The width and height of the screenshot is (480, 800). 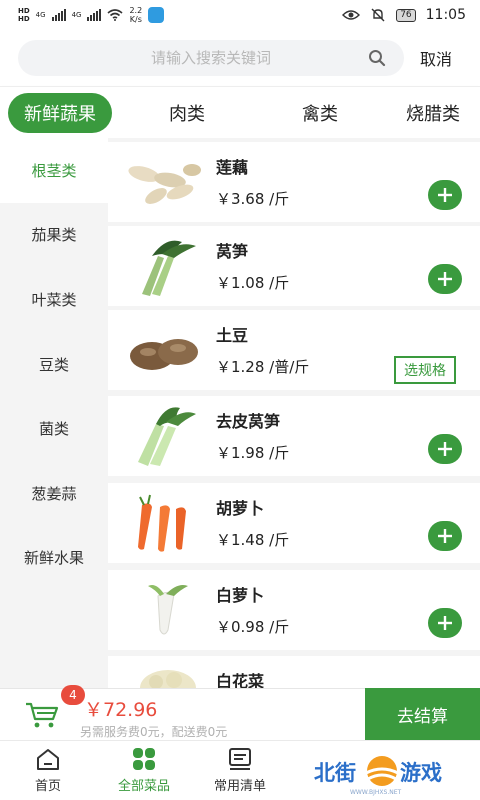 What do you see at coordinates (54, 299) in the screenshot?
I see `sidebar-item-leafy-greens: 叶菜类` at bounding box center [54, 299].